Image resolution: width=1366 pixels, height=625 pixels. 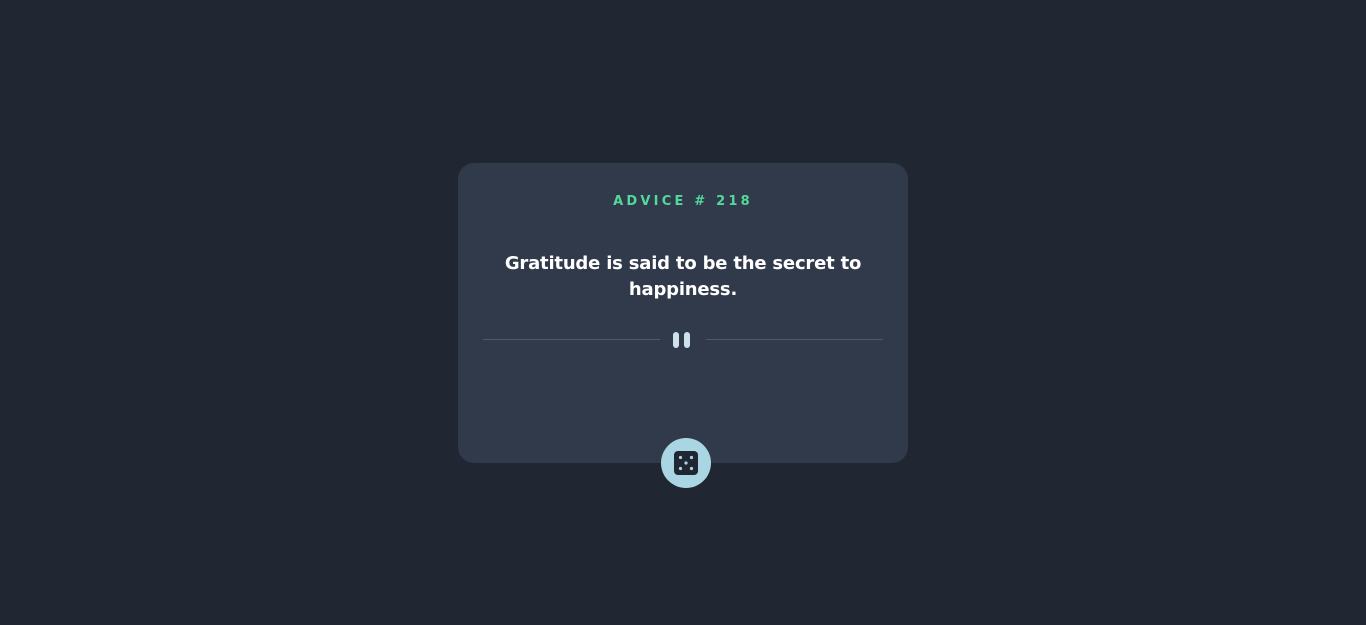 I want to click on pause-icon, so click(x=683, y=340).